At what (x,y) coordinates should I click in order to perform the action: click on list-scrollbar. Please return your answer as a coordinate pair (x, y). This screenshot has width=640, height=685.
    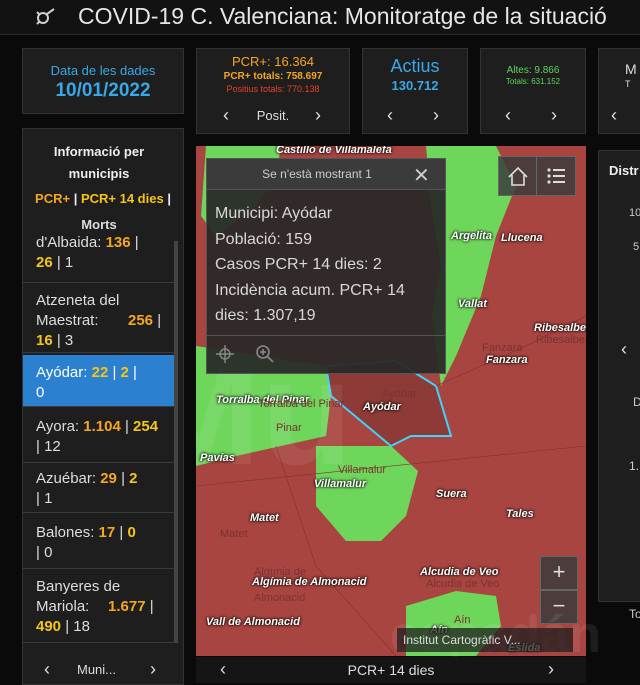
    Looking at the image, I should click on (176, 442).